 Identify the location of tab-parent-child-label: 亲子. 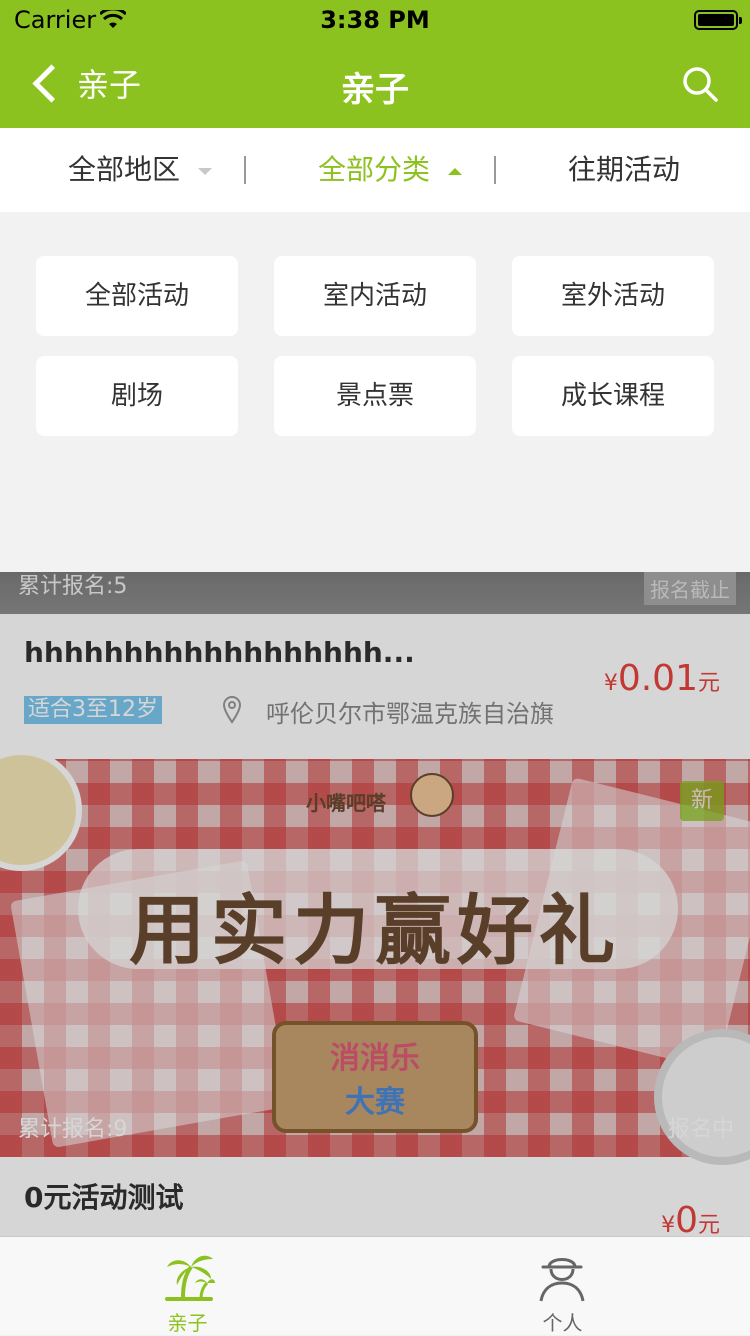
(187, 1323).